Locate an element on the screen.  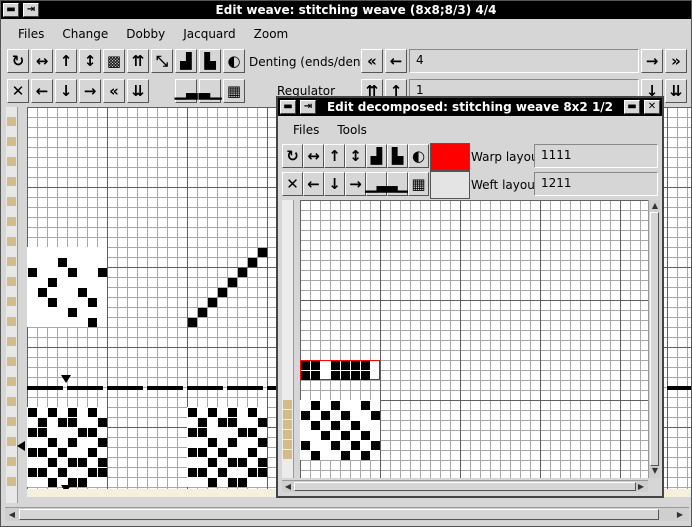
scroll-up-icon: ▲ is located at coordinates (655, 206).